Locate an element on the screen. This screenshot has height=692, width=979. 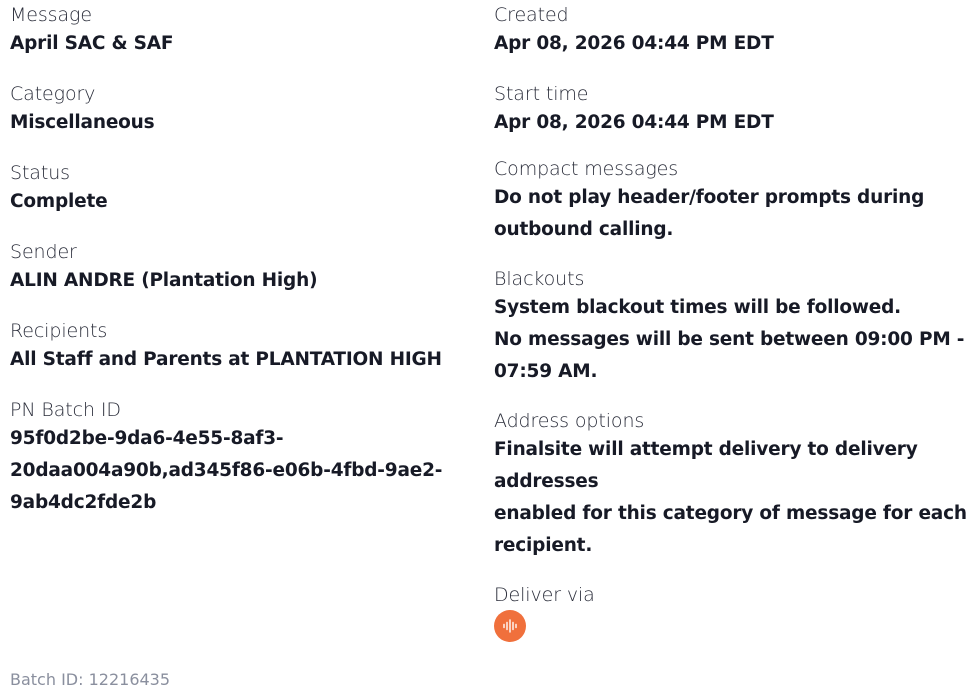
deliver-via-label: Deliver via is located at coordinates (544, 595).